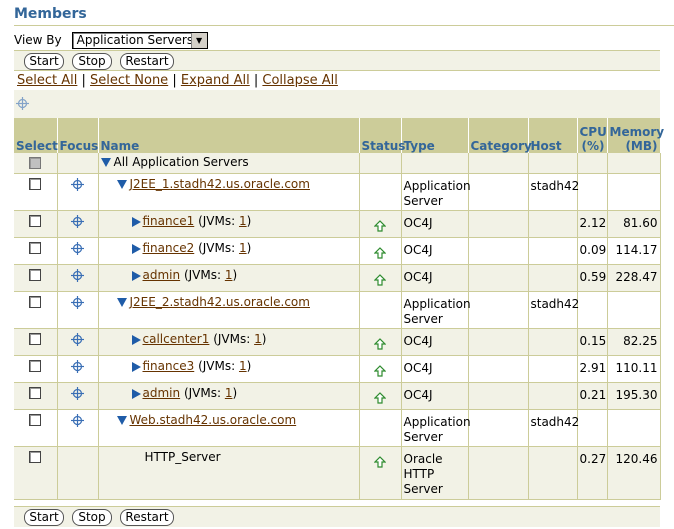  Describe the element at coordinates (553, 135) in the screenshot. I see `col-host: Host` at that location.